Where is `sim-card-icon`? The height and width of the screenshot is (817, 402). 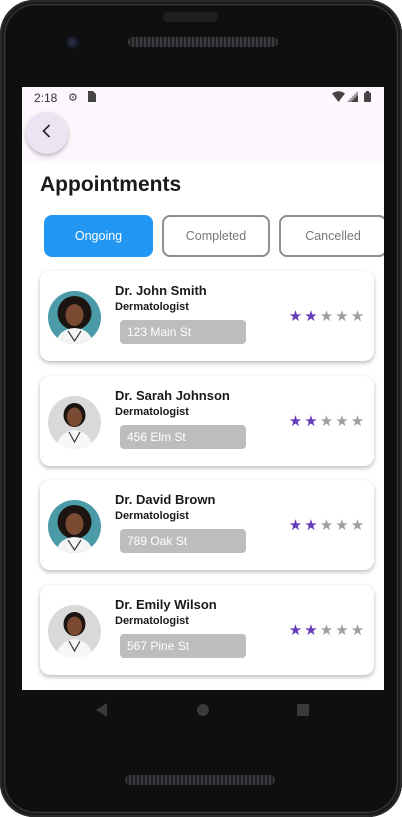
sim-card-icon is located at coordinates (91, 98).